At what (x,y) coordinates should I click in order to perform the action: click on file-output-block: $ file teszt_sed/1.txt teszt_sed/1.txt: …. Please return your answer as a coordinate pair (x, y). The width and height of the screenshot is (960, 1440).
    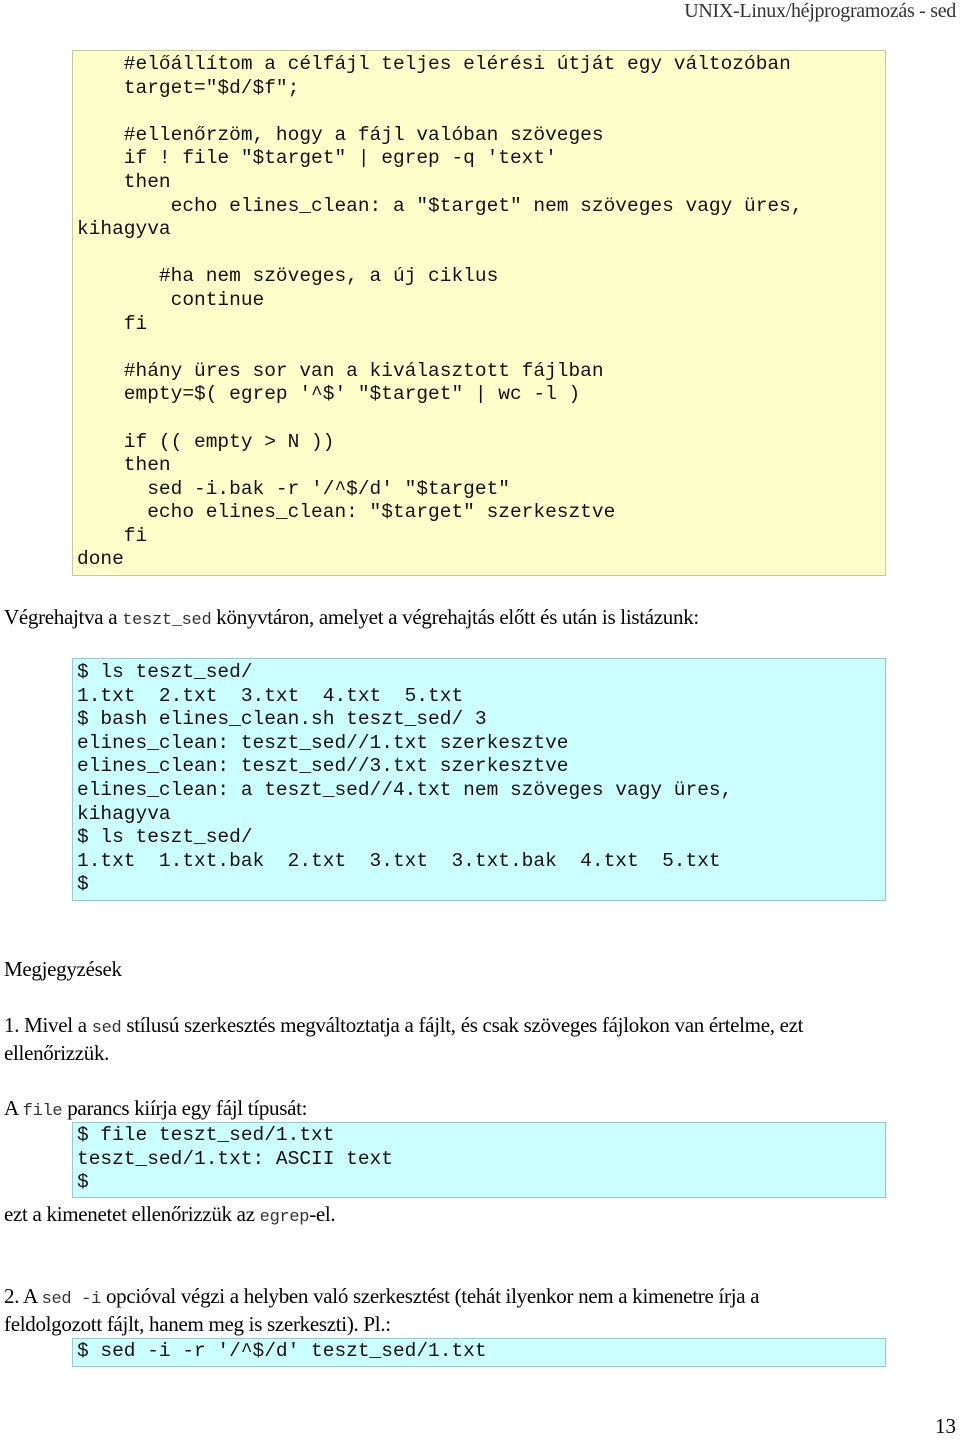
    Looking at the image, I should click on (479, 1160).